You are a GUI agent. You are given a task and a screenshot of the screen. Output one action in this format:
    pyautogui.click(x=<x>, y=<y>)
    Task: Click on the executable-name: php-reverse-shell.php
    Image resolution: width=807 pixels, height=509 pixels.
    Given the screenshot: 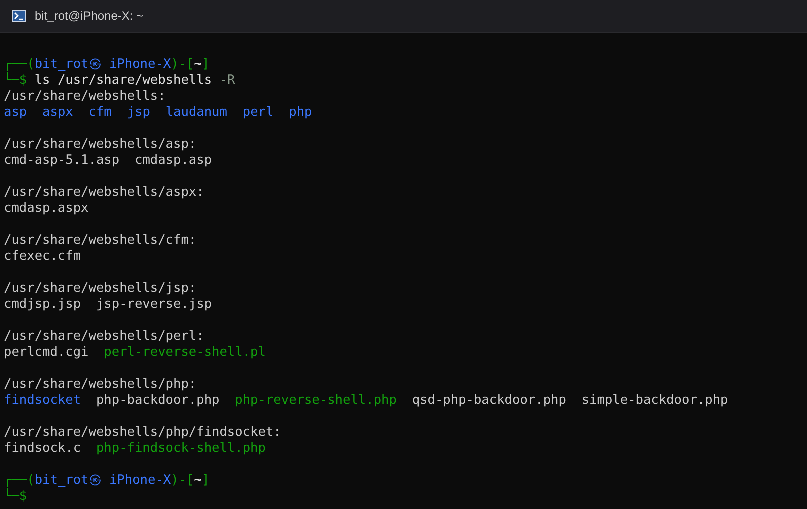 What is the action you would take?
    pyautogui.click(x=316, y=401)
    